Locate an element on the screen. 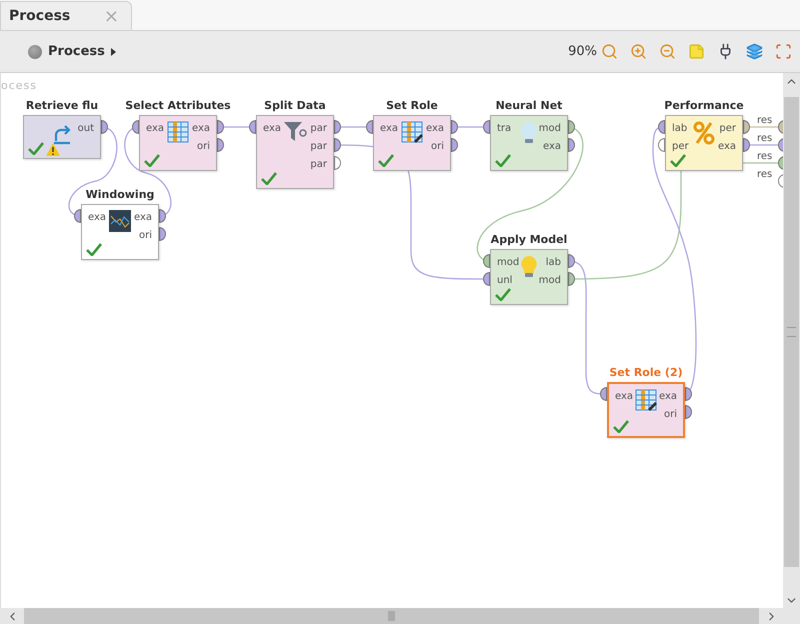 The image size is (800, 624). tab-label: Process is located at coordinates (39, 16).